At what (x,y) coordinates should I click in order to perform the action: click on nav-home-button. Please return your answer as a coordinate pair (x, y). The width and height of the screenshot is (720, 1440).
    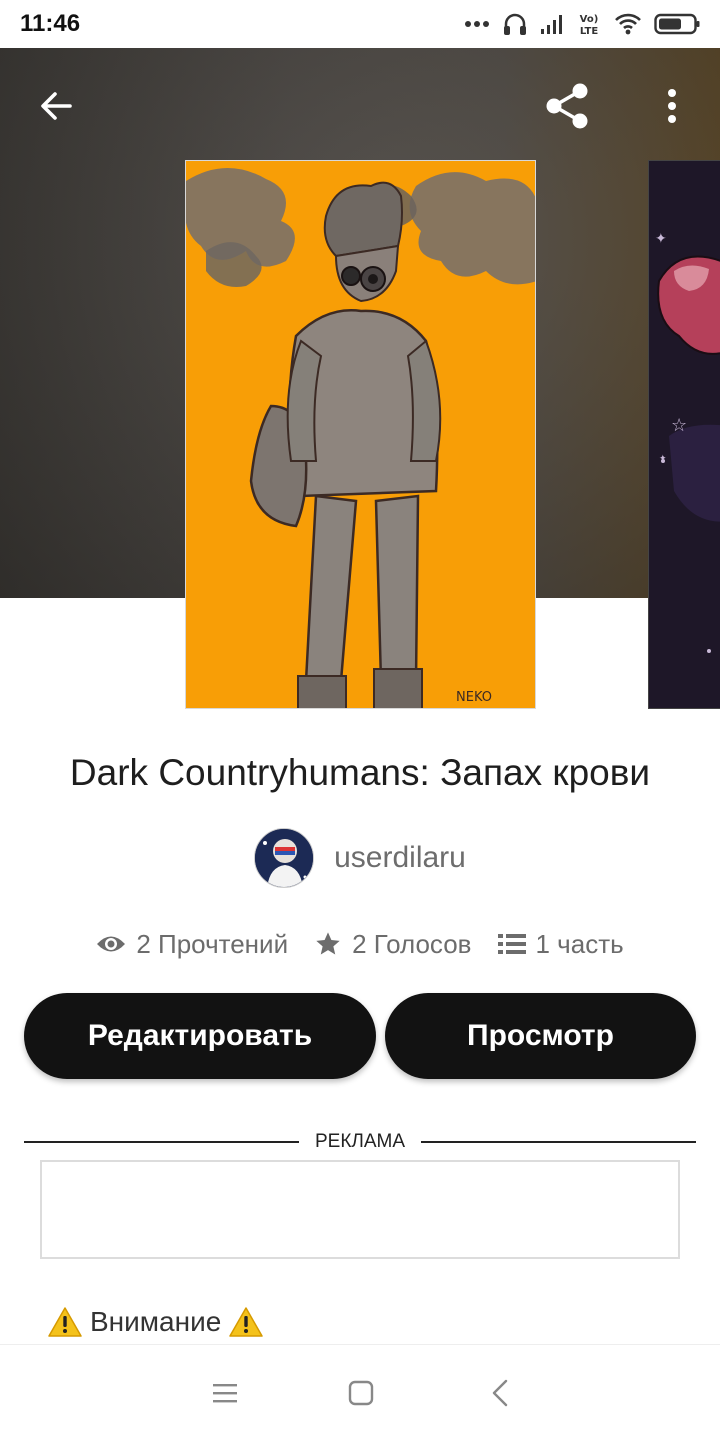
    Looking at the image, I should click on (361, 1393).